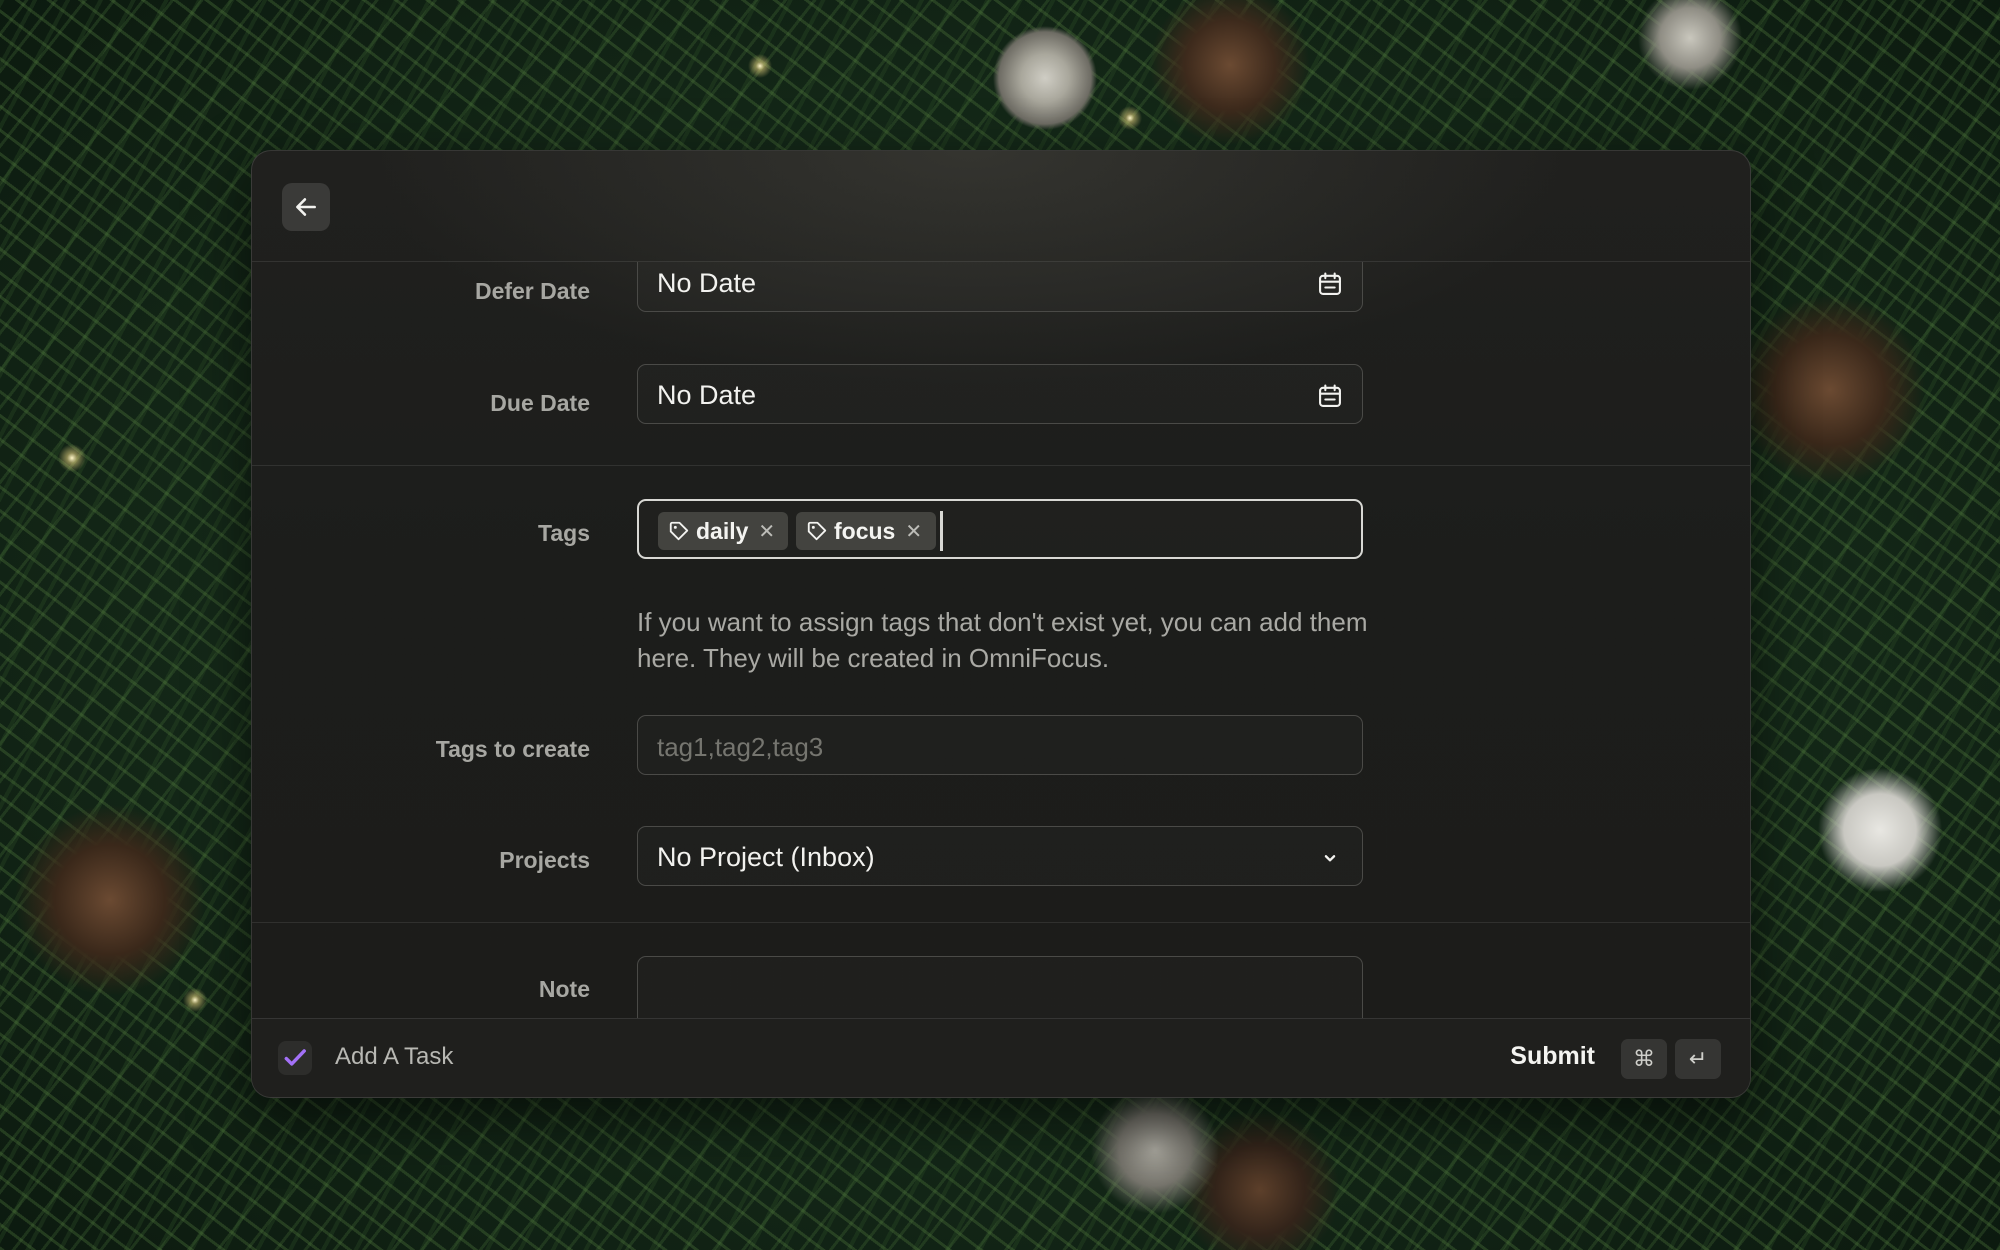 Image resolution: width=2000 pixels, height=1250 pixels. Describe the element at coordinates (394, 1056) in the screenshot. I see `command-title: Add A Task` at that location.